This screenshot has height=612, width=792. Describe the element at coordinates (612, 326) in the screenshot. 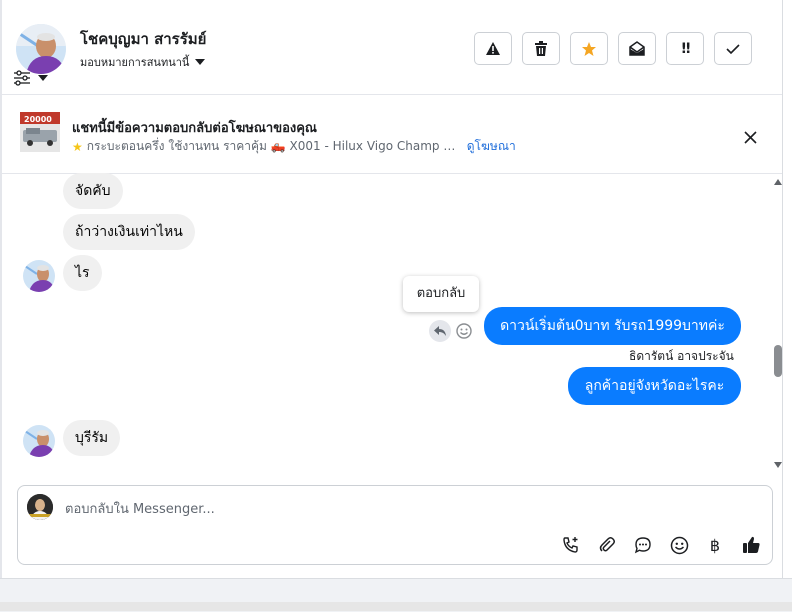

I see `outgoing-message: ดาวน์เริ่มต้น0บาท รับรถ1999บาทค่ะ` at that location.